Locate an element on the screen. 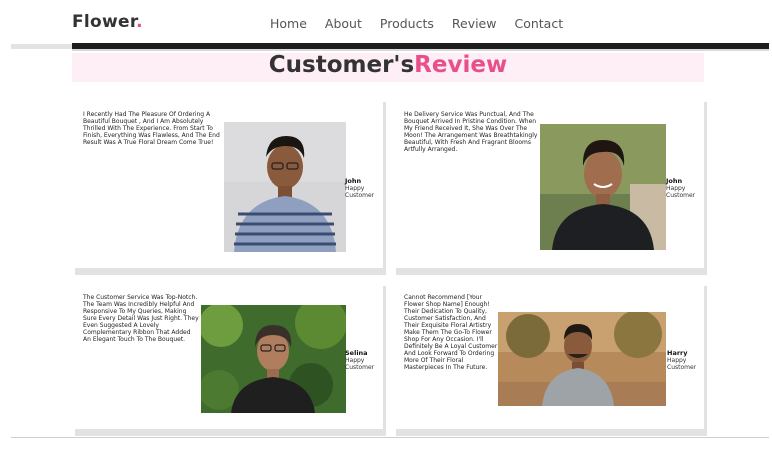 The image size is (772, 468). brand-logo: Flower. is located at coordinates (107, 22).